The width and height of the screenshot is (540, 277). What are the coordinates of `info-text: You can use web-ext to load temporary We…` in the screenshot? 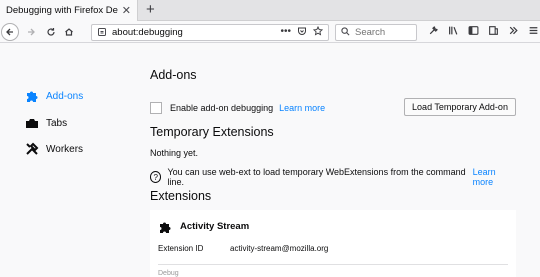 It's located at (316, 177).